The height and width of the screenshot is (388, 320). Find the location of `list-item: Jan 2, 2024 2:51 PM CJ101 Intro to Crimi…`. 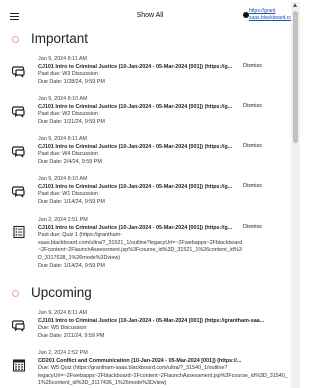

list-item: Jan 2, 2024 2:51 PM CJ101 Intro to Crimi… is located at coordinates (145, 247).